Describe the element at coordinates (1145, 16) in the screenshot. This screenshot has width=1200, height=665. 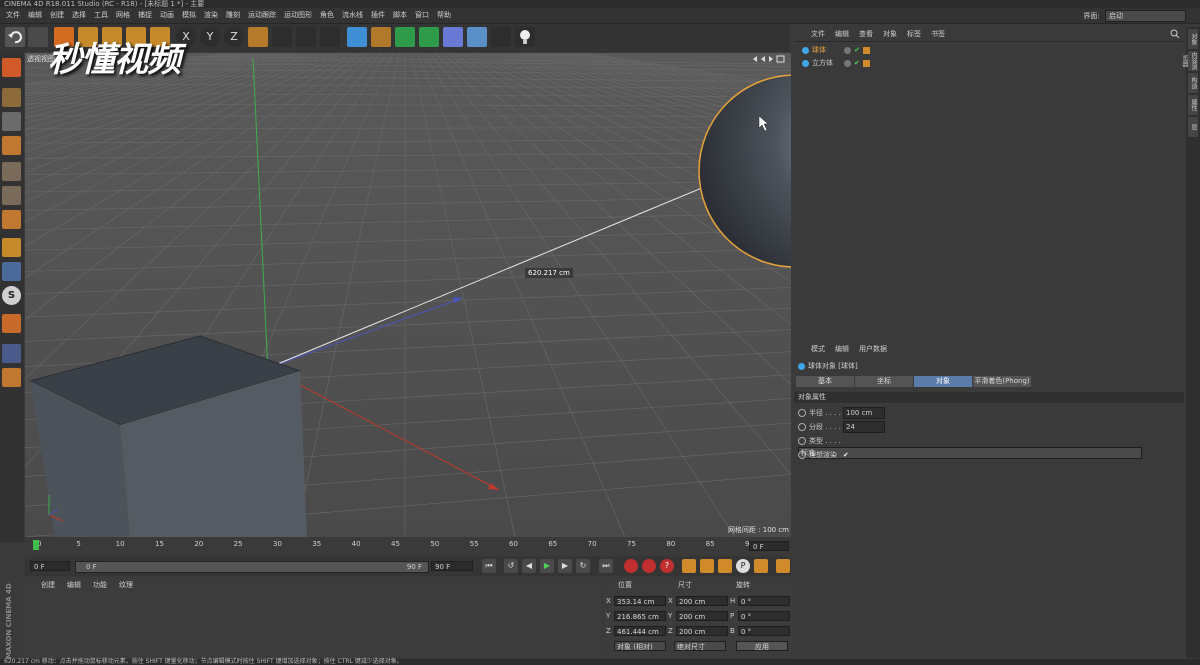
I see `interface-select: 启动` at that location.